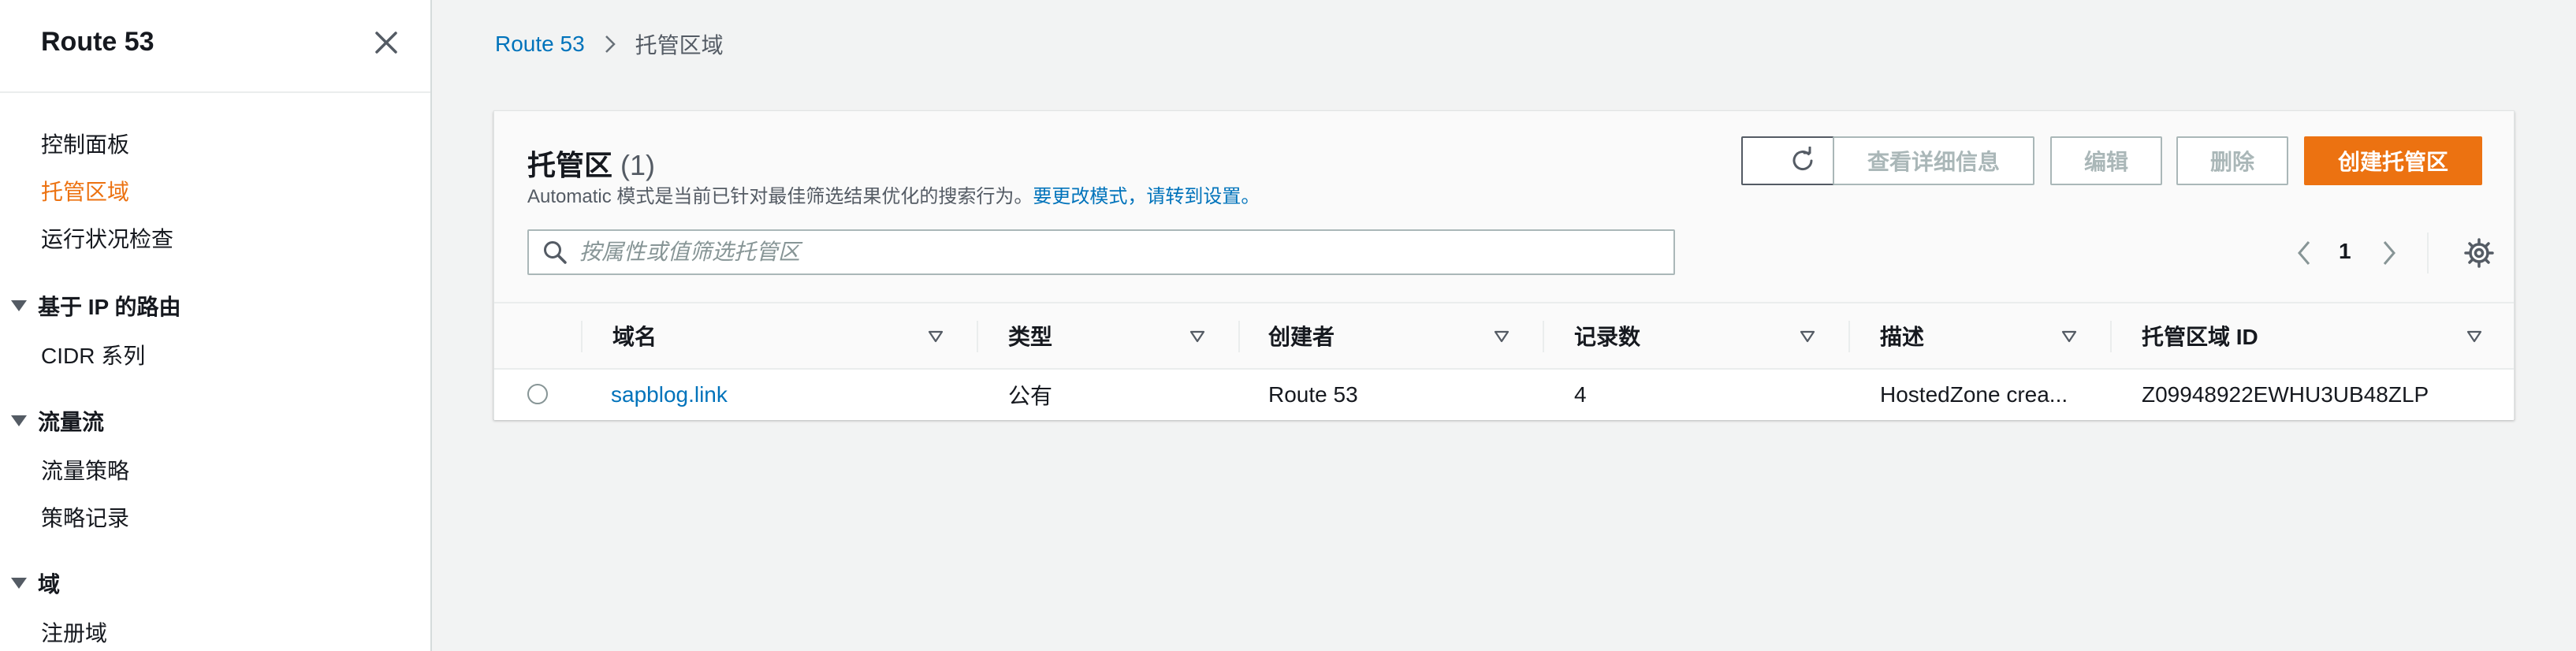 This screenshot has height=651, width=2576. Describe the element at coordinates (1030, 335) in the screenshot. I see `column-header-type: 类型` at that location.